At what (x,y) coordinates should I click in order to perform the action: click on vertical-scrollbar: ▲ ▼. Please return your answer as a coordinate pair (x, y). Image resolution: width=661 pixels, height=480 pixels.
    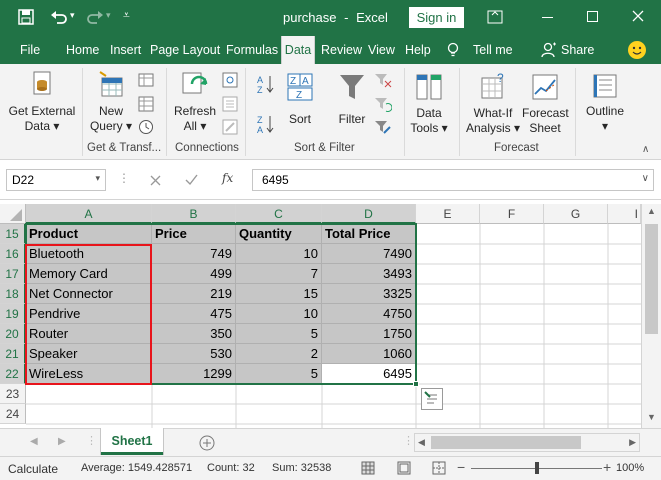
    Looking at the image, I should click on (651, 316).